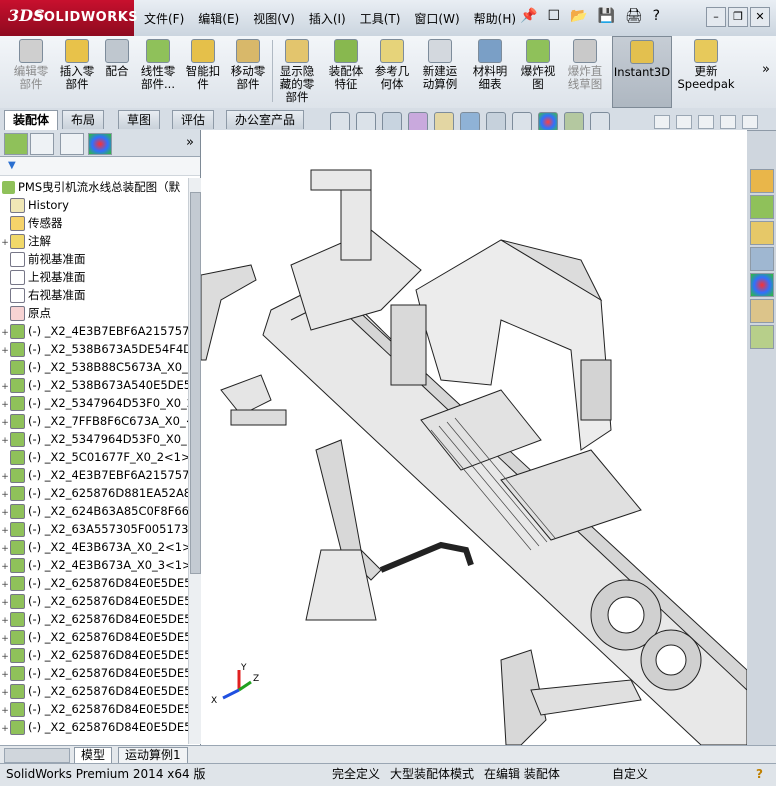 The width and height of the screenshot is (776, 786). What do you see at coordinates (31, 120) in the screenshot?
I see `tab-assembly: 装配体` at bounding box center [31, 120].